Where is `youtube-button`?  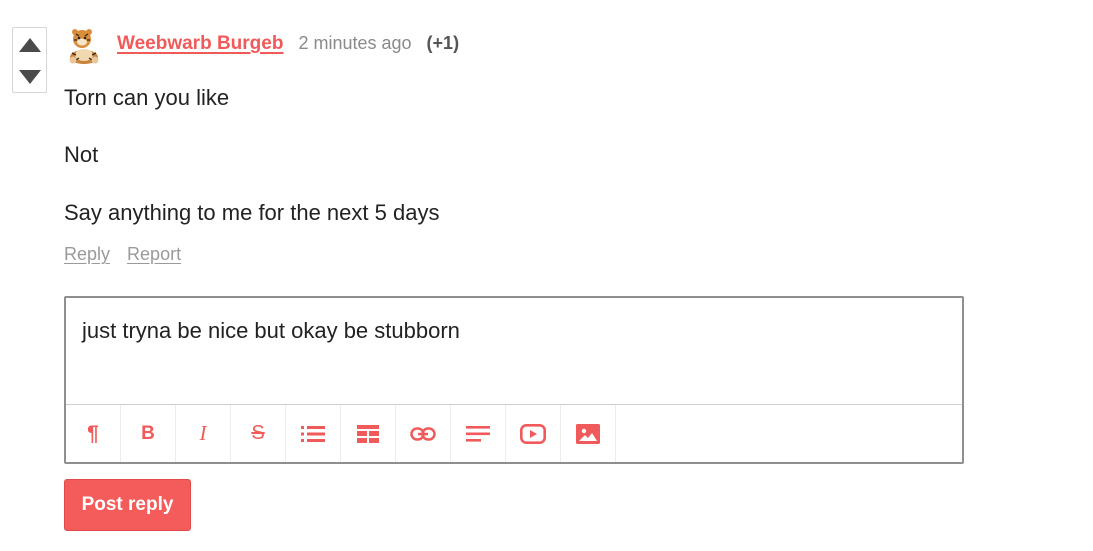 youtube-button is located at coordinates (533, 433).